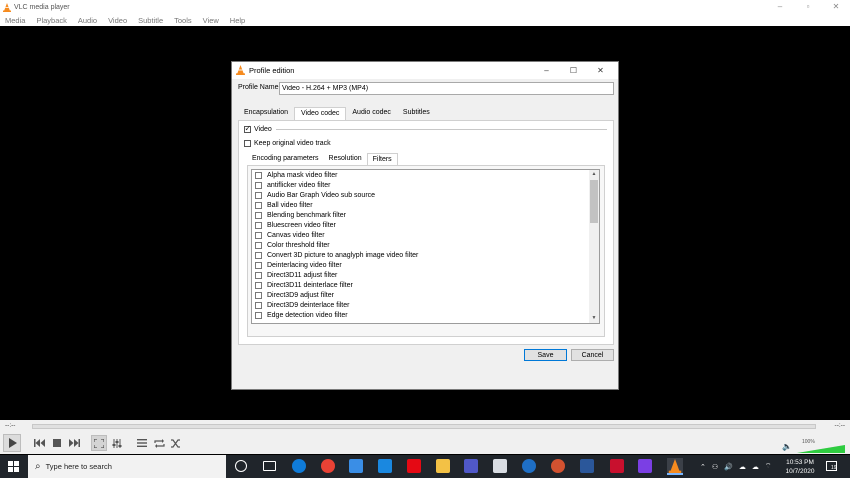 The image size is (850, 478). Describe the element at coordinates (558, 466) in the screenshot. I see `powerpoint-icon` at that location.